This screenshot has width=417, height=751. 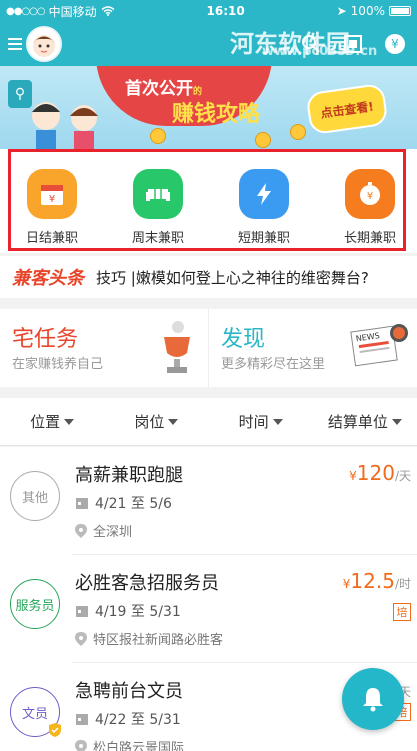 I want to click on job-title: 必胜客急招服务员, so click(x=147, y=583).